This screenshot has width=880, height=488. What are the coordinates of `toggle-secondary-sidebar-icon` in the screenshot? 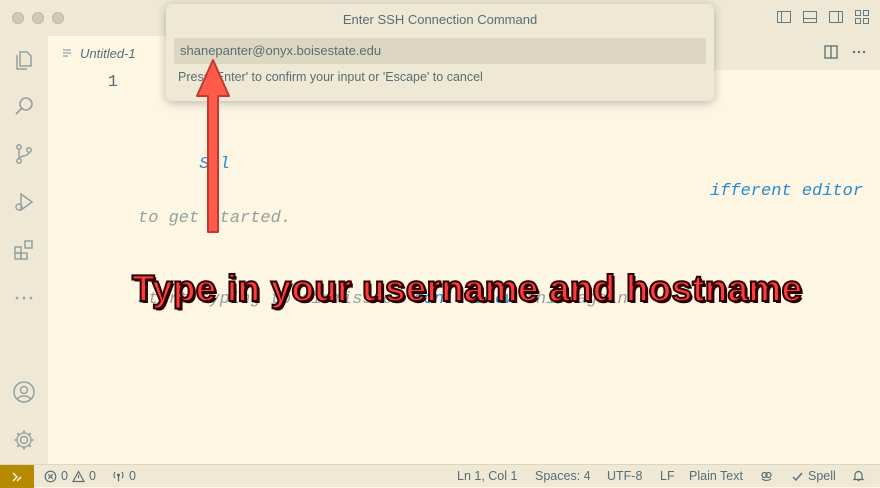 It's located at (836, 17).